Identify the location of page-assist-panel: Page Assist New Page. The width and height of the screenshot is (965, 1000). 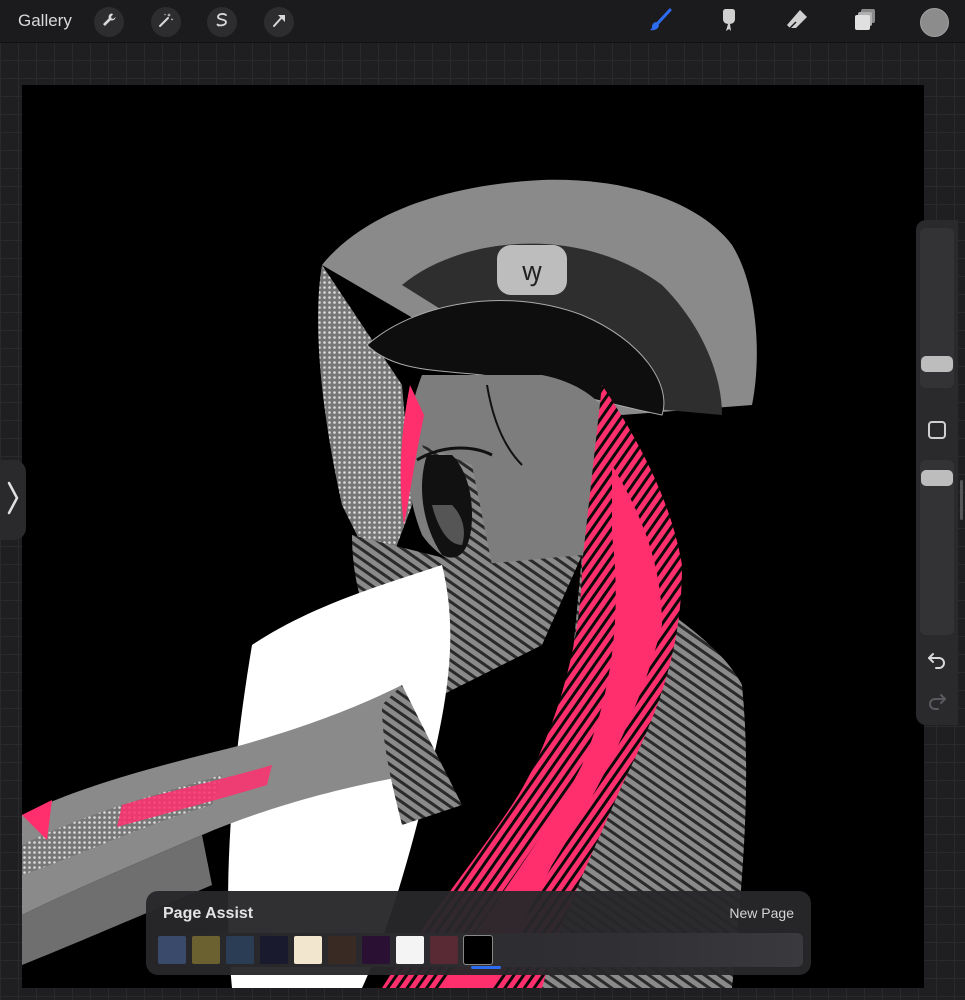
(478, 933).